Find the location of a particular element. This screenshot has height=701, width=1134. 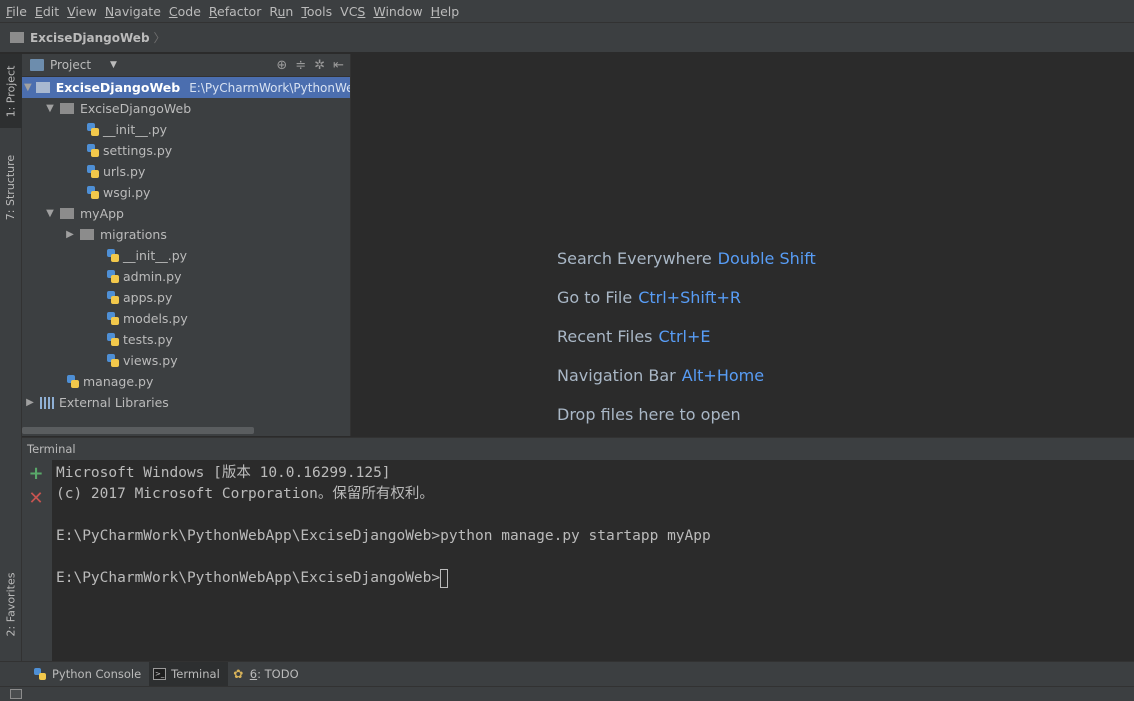

project-toolbar-actions: ⊕ ≑ ✲ ⇤ is located at coordinates (313, 65).